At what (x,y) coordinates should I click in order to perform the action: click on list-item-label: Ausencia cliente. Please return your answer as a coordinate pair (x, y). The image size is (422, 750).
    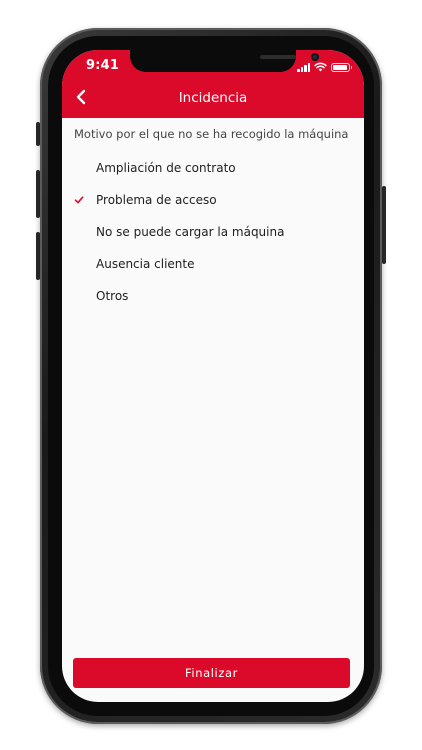
    Looking at the image, I should click on (145, 264).